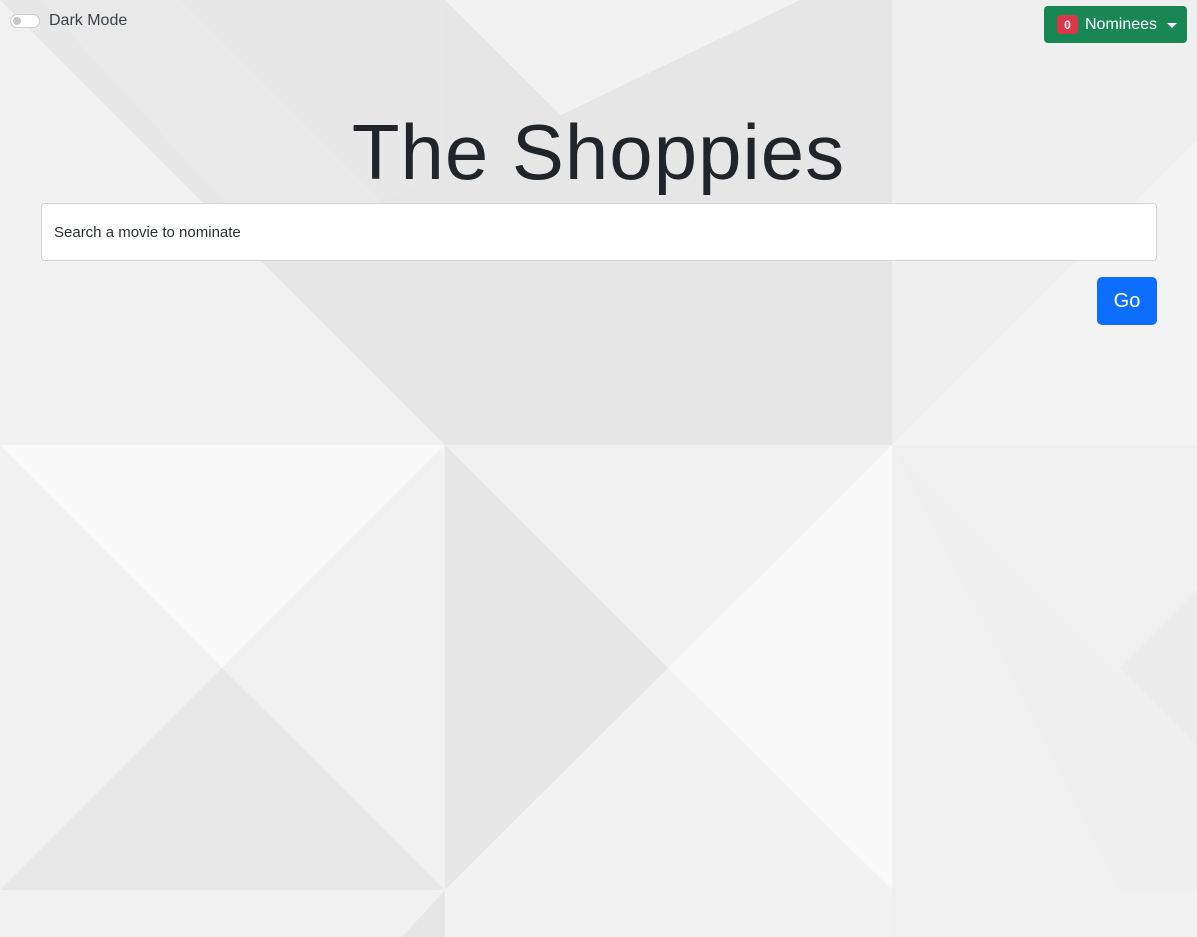  What do you see at coordinates (1121, 24) in the screenshot?
I see `nominees-label: Nominees` at bounding box center [1121, 24].